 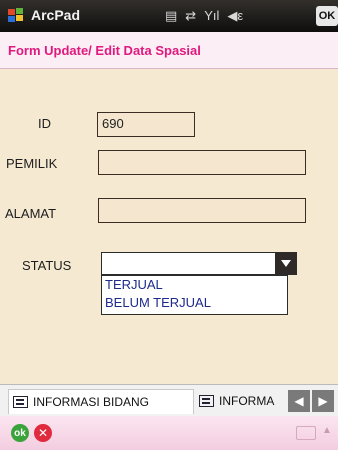 What do you see at coordinates (194, 303) in the screenshot?
I see `status-option-belum-terjual: BELUM TERJUAL` at bounding box center [194, 303].